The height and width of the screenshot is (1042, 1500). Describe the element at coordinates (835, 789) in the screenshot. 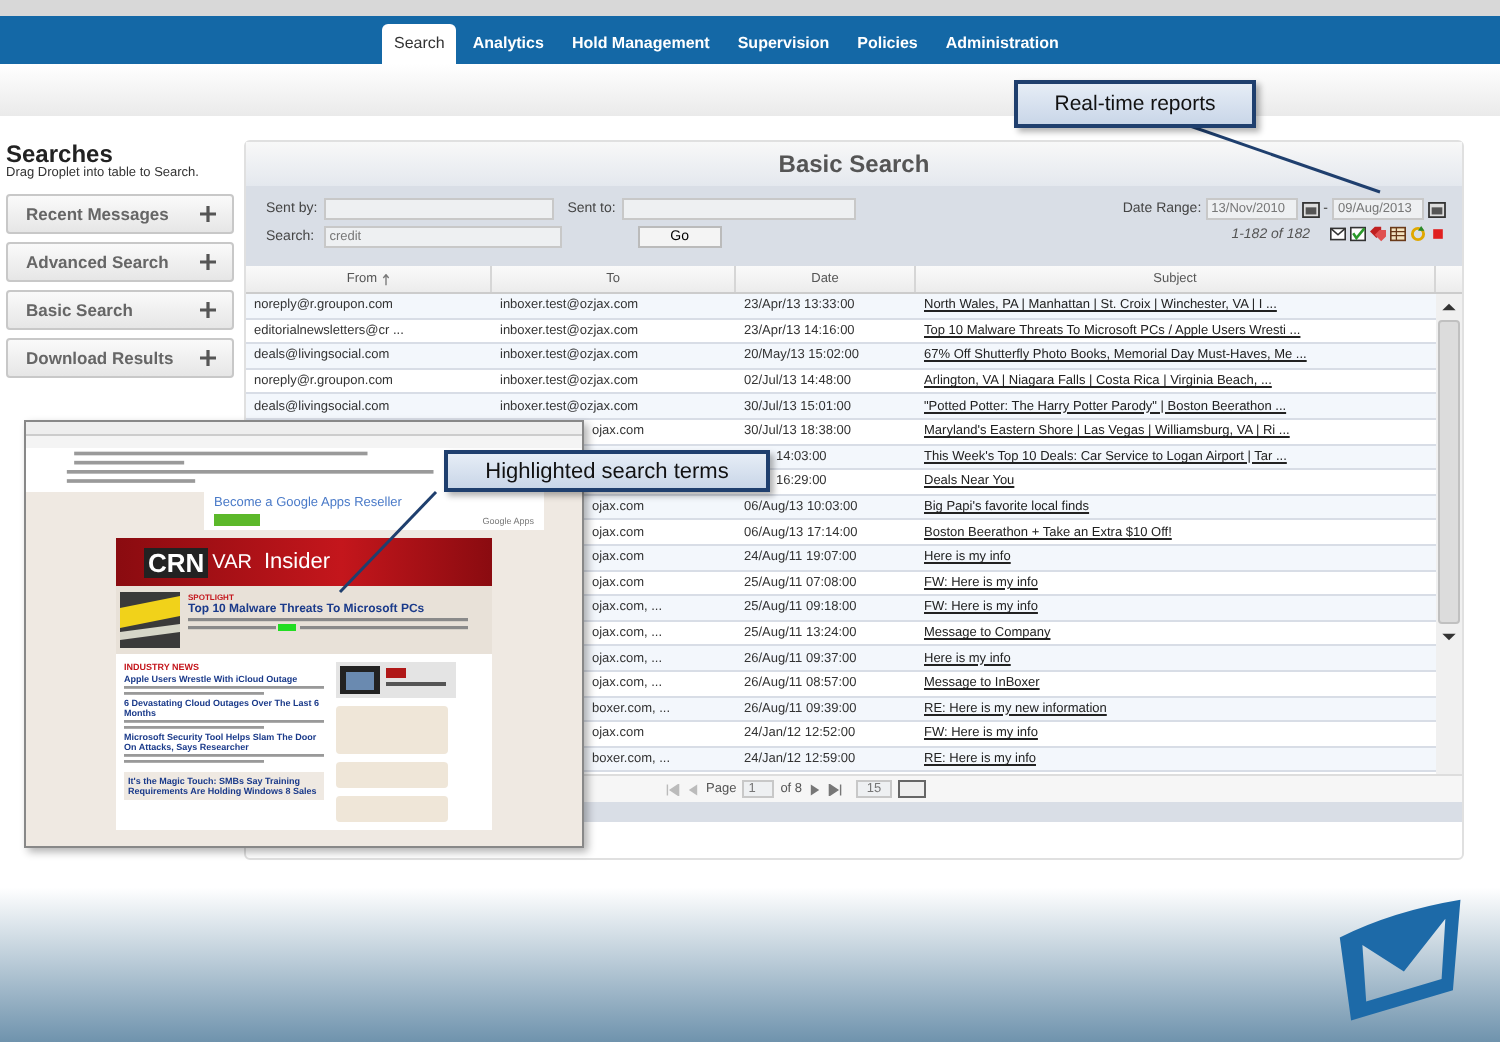

I see `last-page-icon` at that location.